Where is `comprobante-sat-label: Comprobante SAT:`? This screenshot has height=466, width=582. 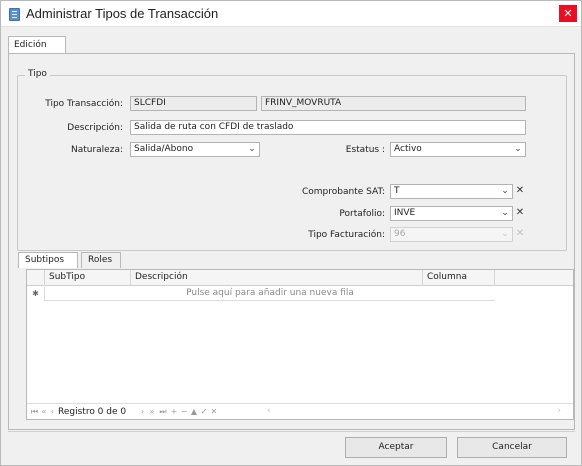
comprobante-sat-label: Comprobante SAT: is located at coordinates (343, 192).